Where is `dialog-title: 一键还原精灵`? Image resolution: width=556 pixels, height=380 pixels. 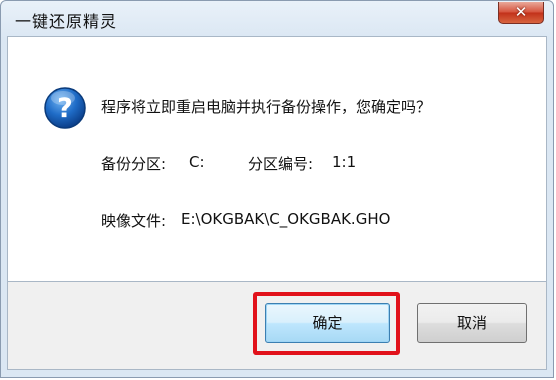 dialog-title: 一键还原精灵 is located at coordinates (66, 21).